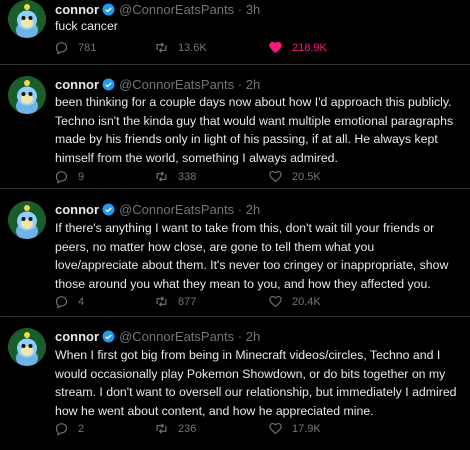 The width and height of the screenshot is (470, 450). Describe the element at coordinates (69, 301) in the screenshot. I see `reply-button: 4` at that location.